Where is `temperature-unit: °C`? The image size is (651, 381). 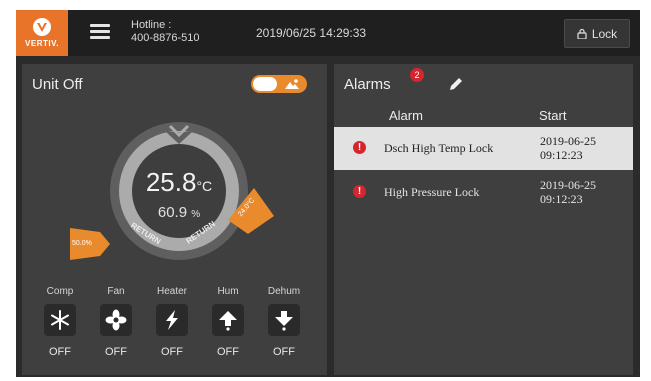
temperature-unit: °C is located at coordinates (204, 186).